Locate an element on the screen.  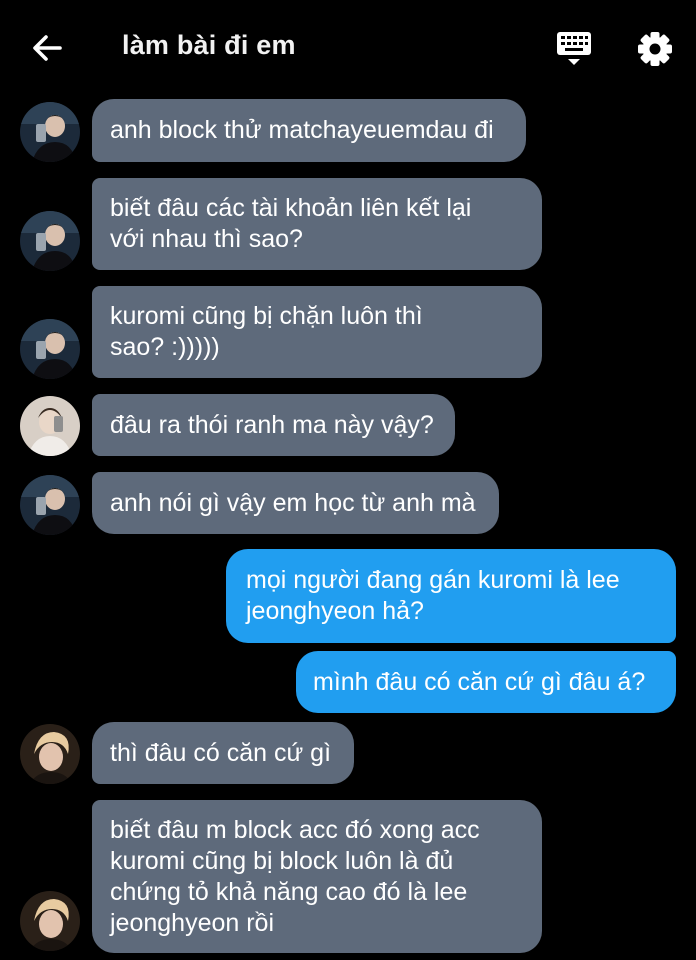
keyboard-icon is located at coordinates (574, 48).